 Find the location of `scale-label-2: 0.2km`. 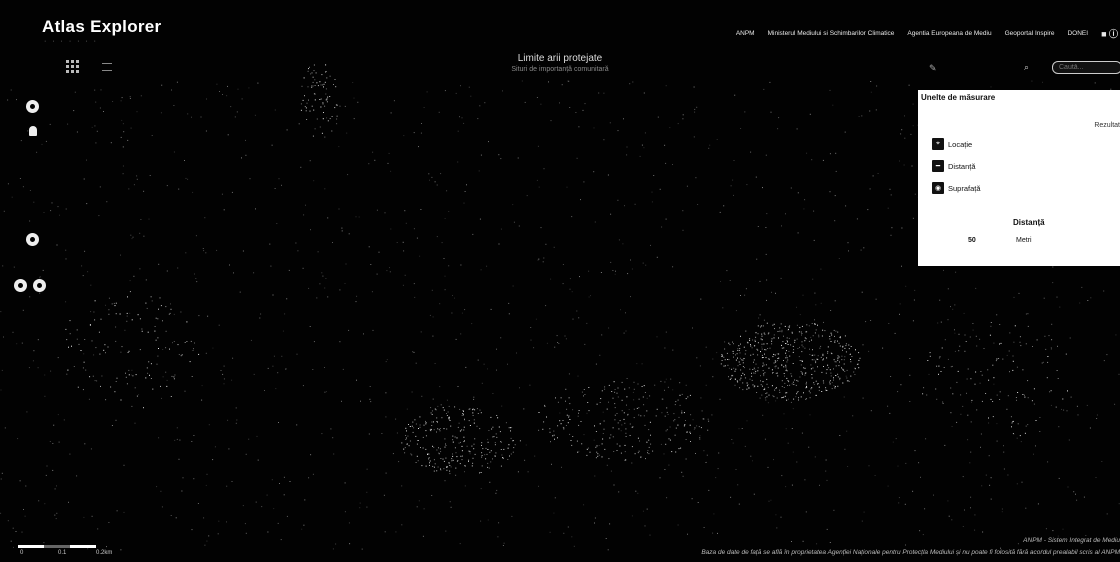

scale-label-2: 0.2km is located at coordinates (104, 553).